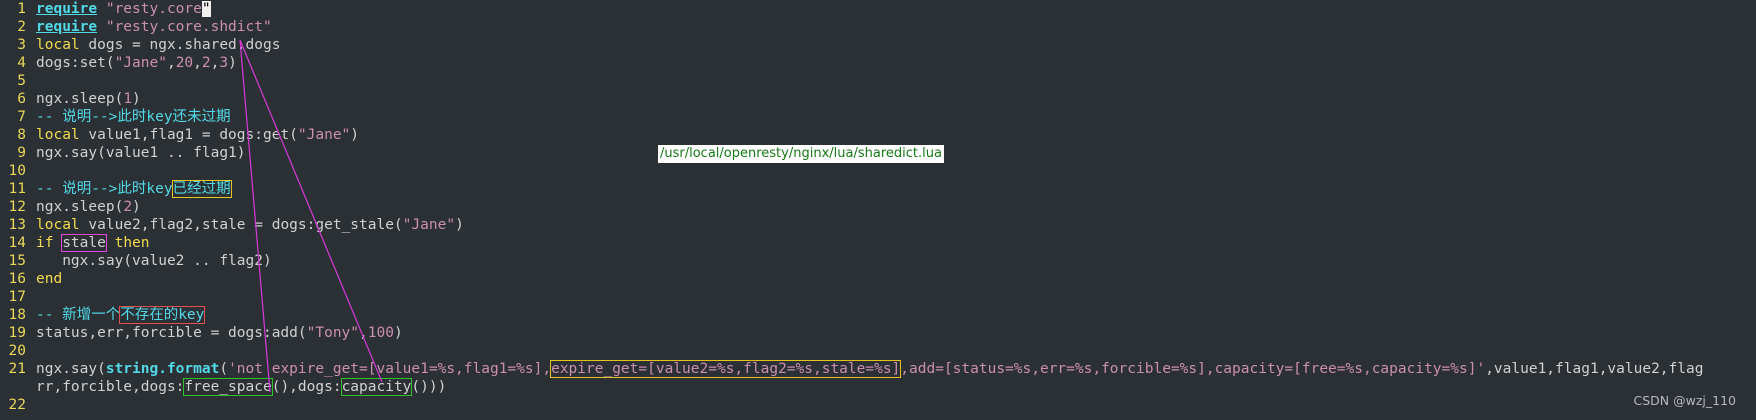  I want to click on code-text: dogs:set("Jane",20,2,3), so click(136, 63).